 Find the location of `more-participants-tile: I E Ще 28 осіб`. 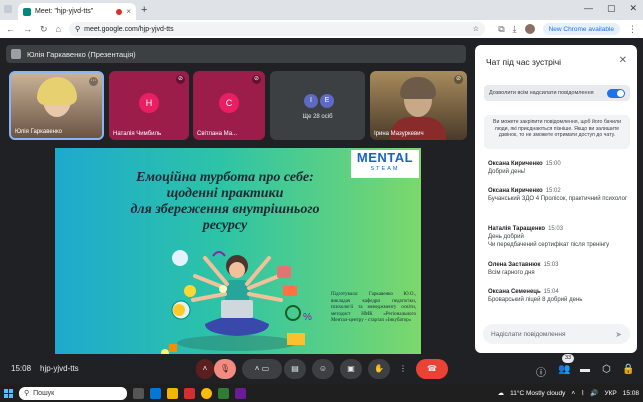

more-participants-tile: I E Ще 28 осіб is located at coordinates (317, 105).